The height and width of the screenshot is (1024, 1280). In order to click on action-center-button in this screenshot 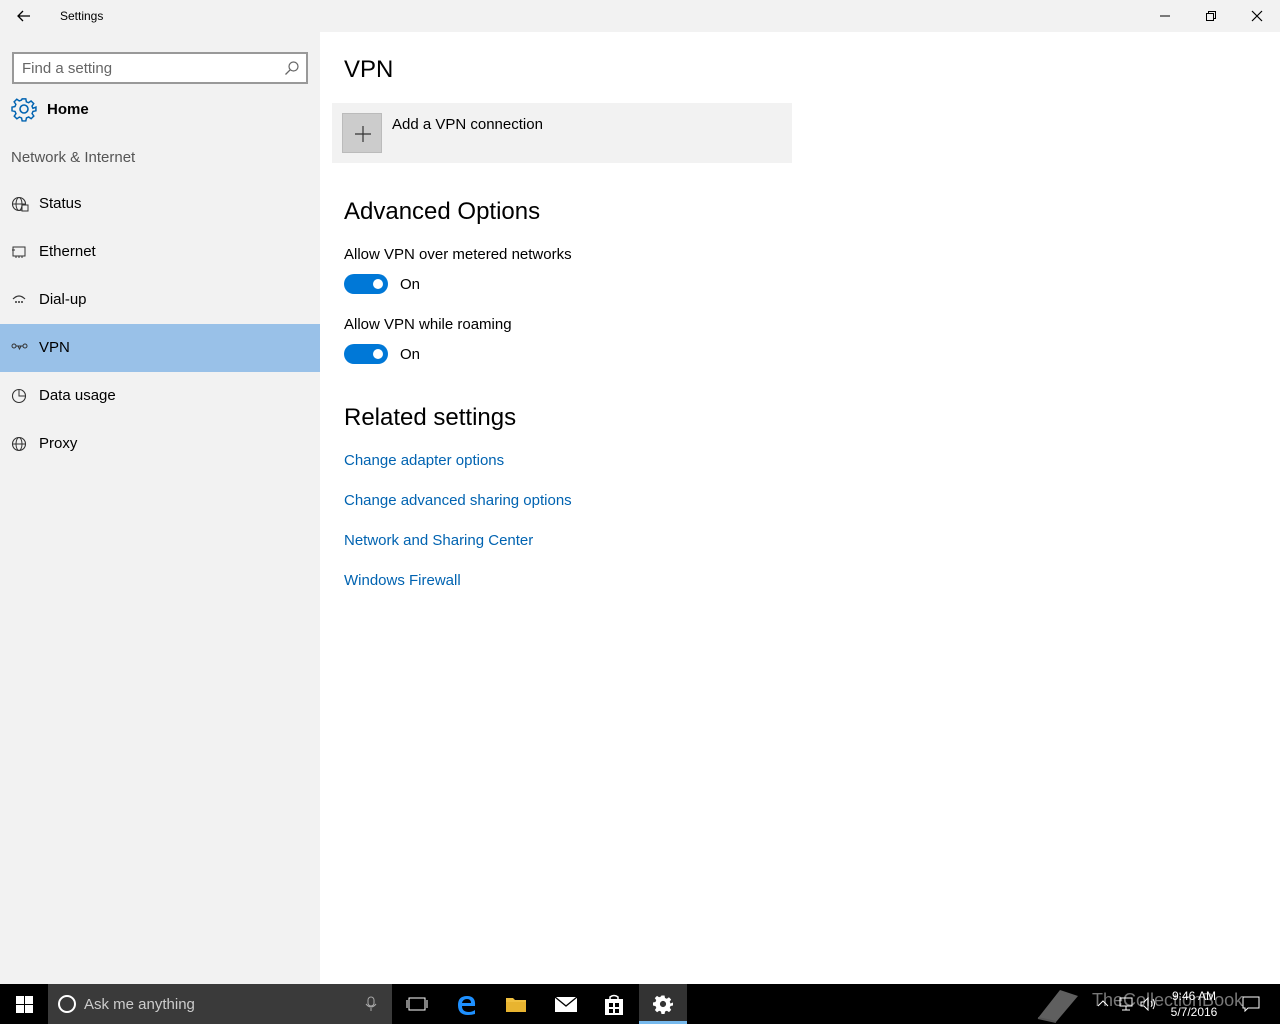, I will do `click(1251, 1004)`.